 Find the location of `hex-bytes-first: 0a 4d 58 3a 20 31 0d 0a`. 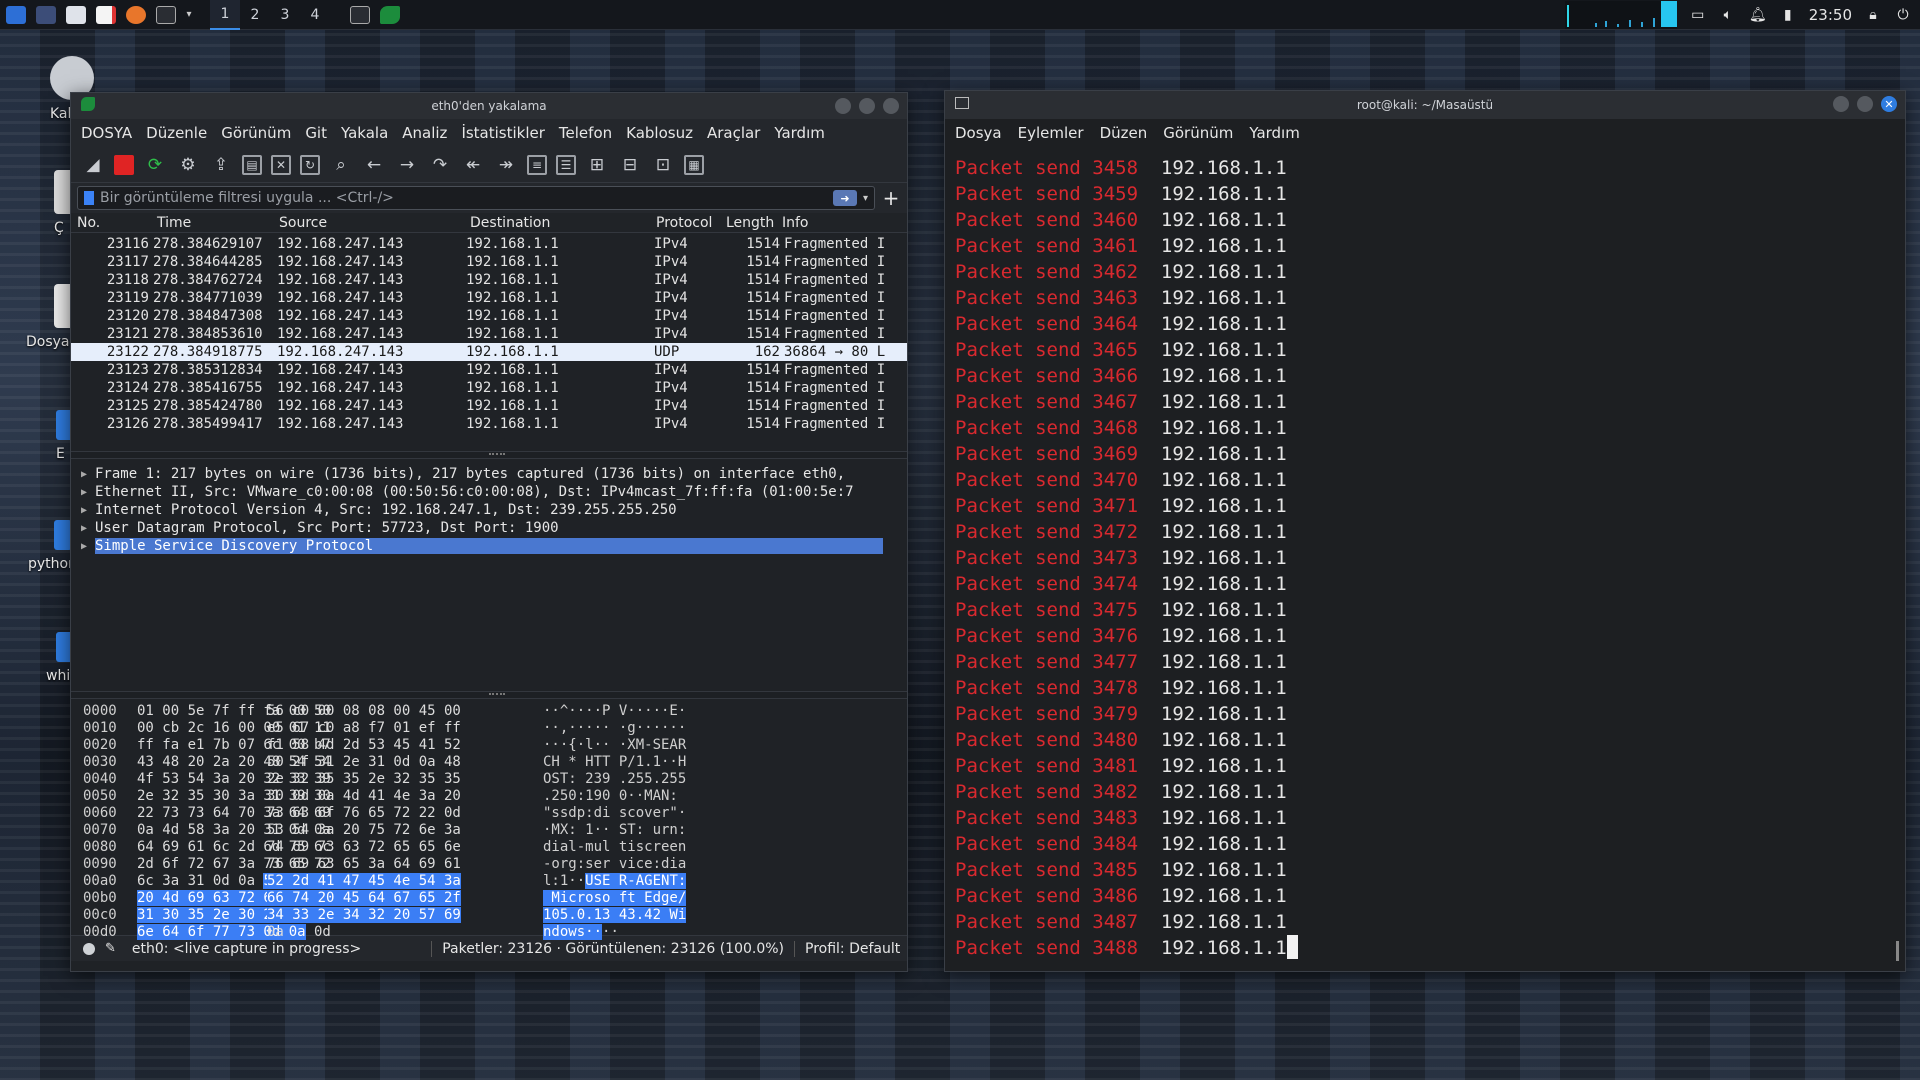

hex-bytes-first: 0a 4d 58 3a 20 31 0d 0a is located at coordinates (232, 830).